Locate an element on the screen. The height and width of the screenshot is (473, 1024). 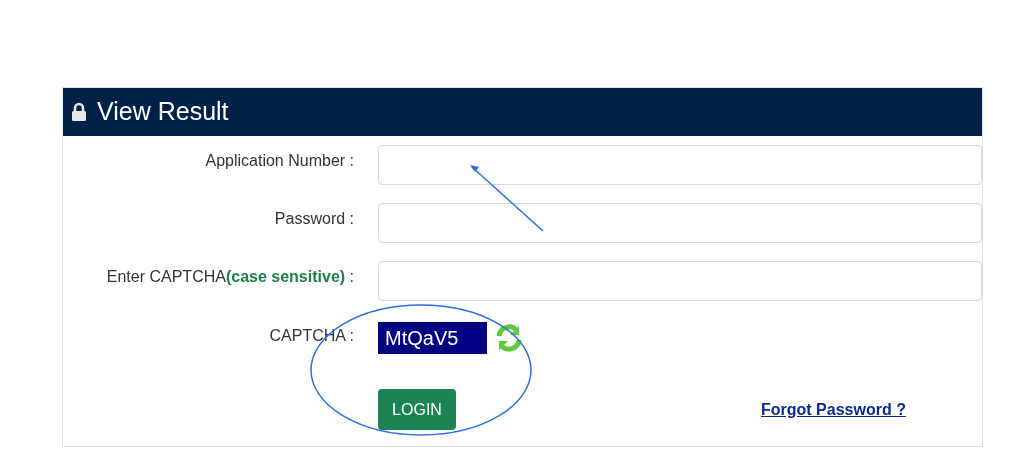
lock-icon is located at coordinates (79, 112).